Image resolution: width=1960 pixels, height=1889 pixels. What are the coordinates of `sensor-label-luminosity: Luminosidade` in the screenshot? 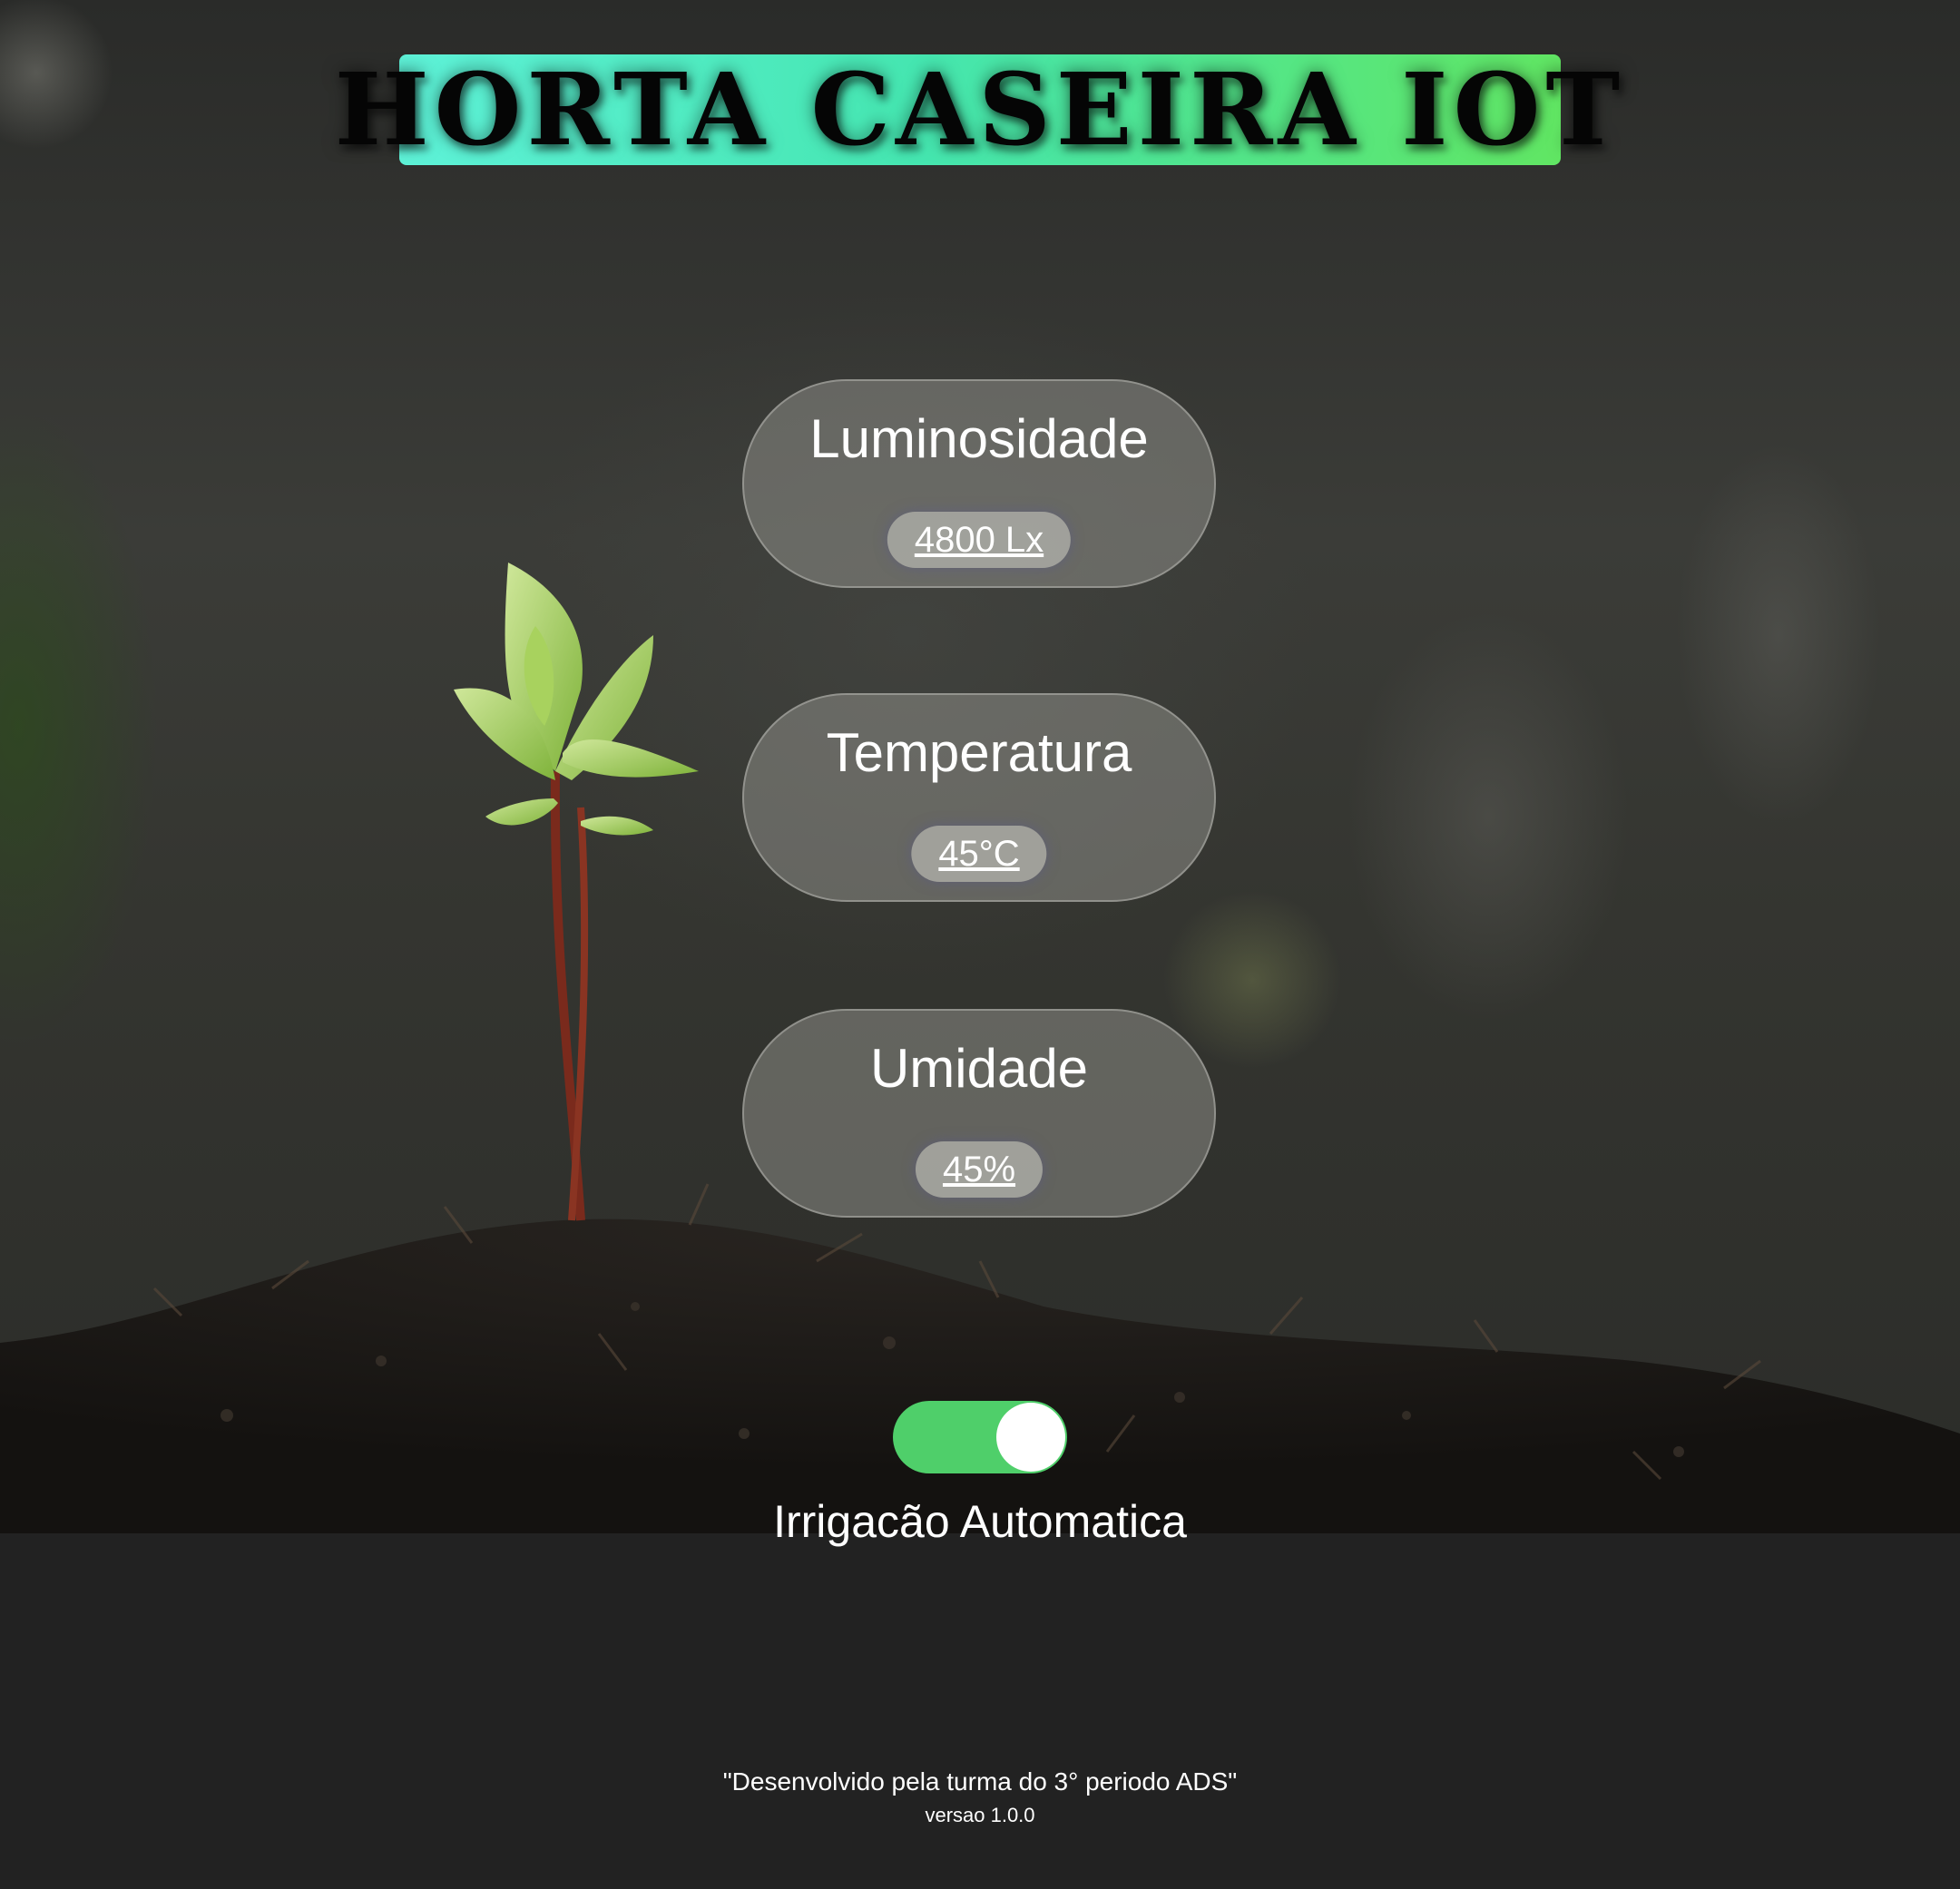 It's located at (979, 438).